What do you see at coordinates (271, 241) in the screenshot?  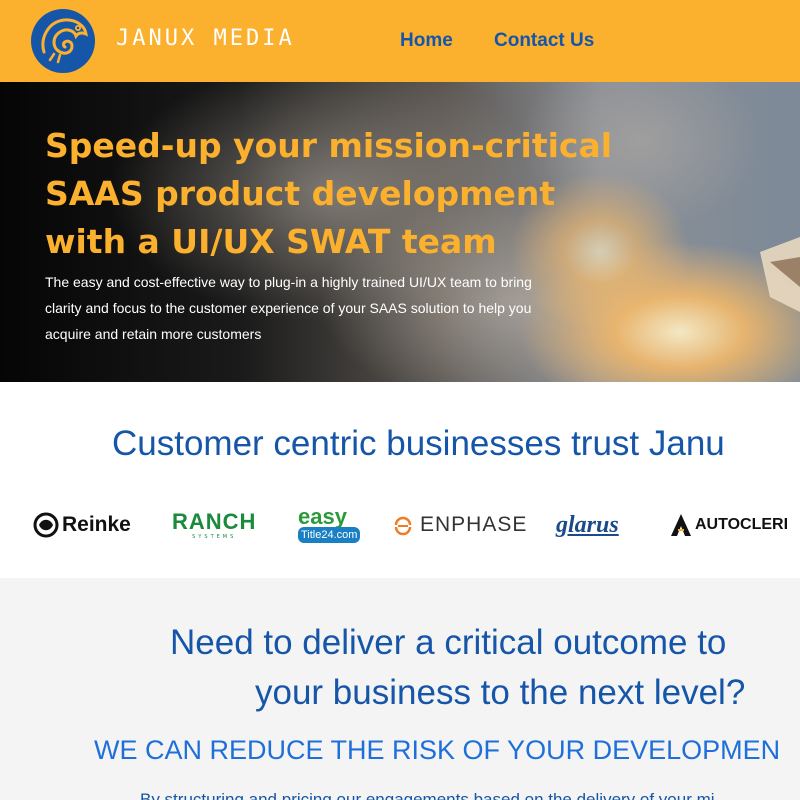 I see `hero-title-line: with a UI/UX SWAT team` at bounding box center [271, 241].